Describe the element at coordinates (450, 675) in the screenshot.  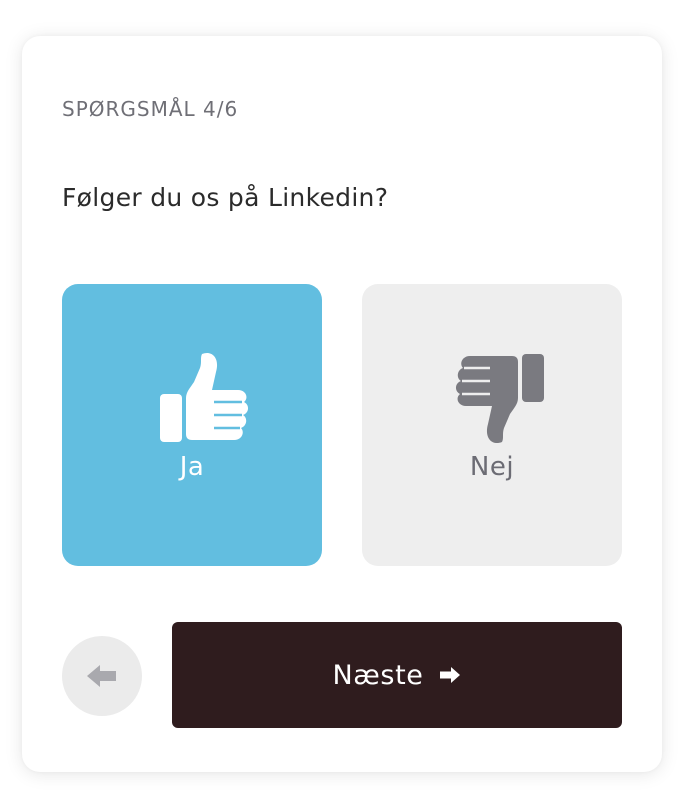
I see `arrow-right-icon` at that location.